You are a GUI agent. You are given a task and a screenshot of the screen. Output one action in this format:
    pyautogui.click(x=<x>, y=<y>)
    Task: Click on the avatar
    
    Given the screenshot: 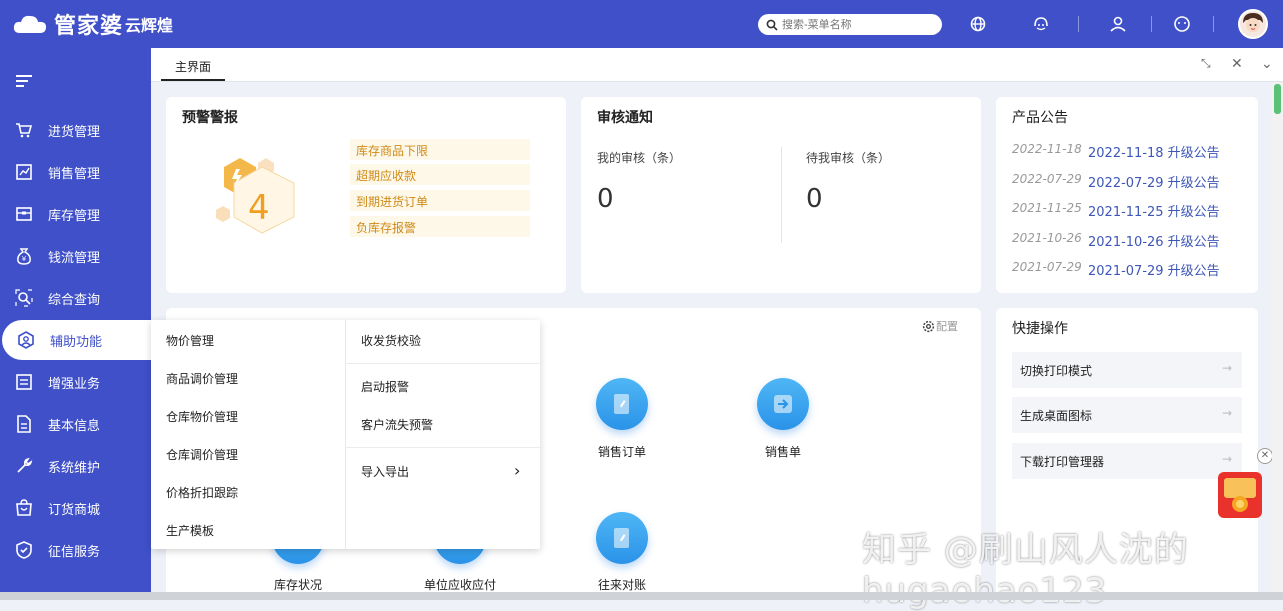 What is the action you would take?
    pyautogui.click(x=1253, y=24)
    